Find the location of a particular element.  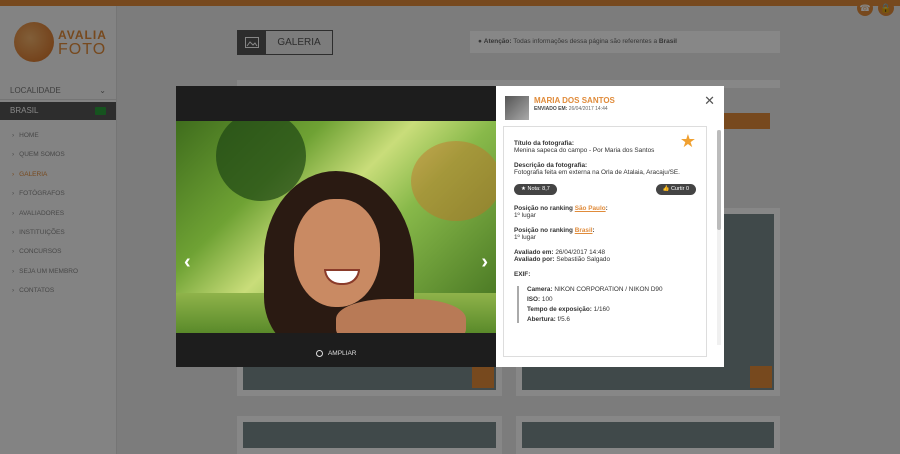

like-button: 👍 Curtir 0 is located at coordinates (675, 189).